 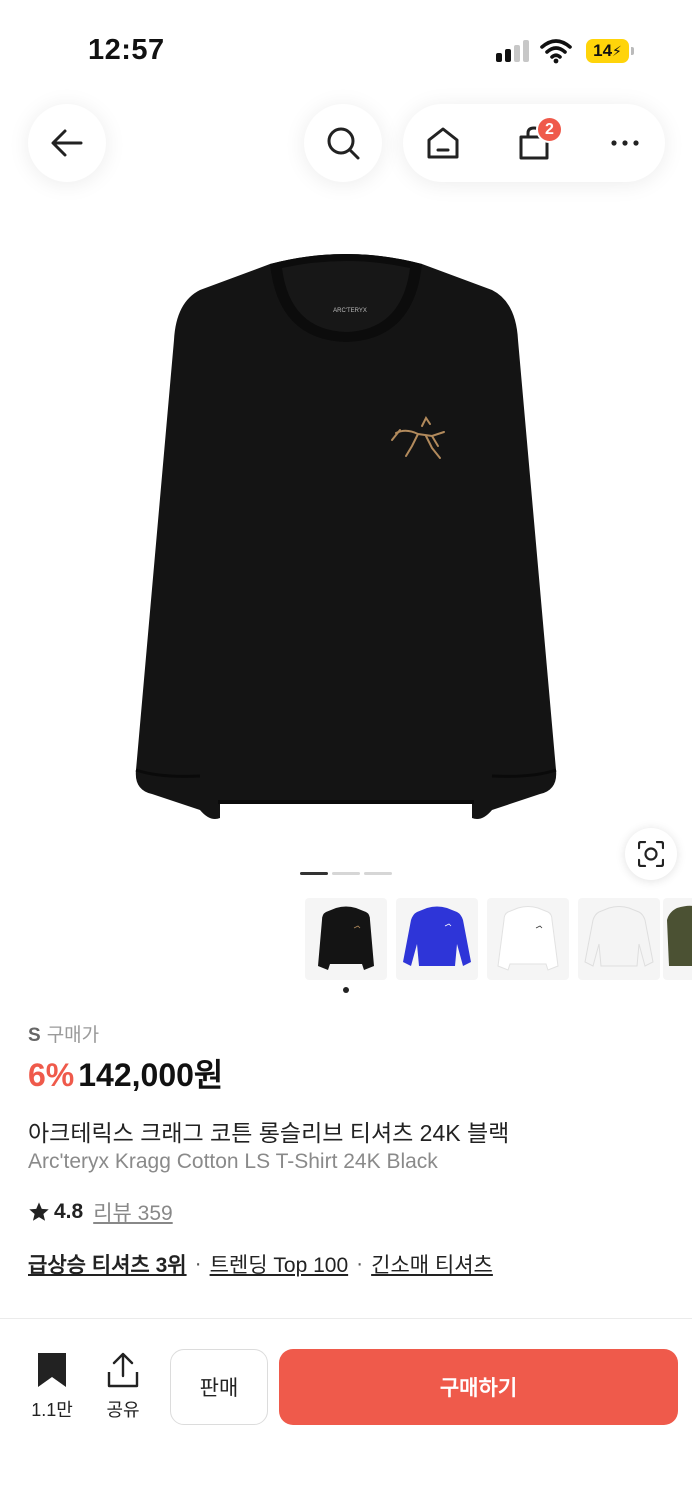 I want to click on nav-pill, so click(x=534, y=143).